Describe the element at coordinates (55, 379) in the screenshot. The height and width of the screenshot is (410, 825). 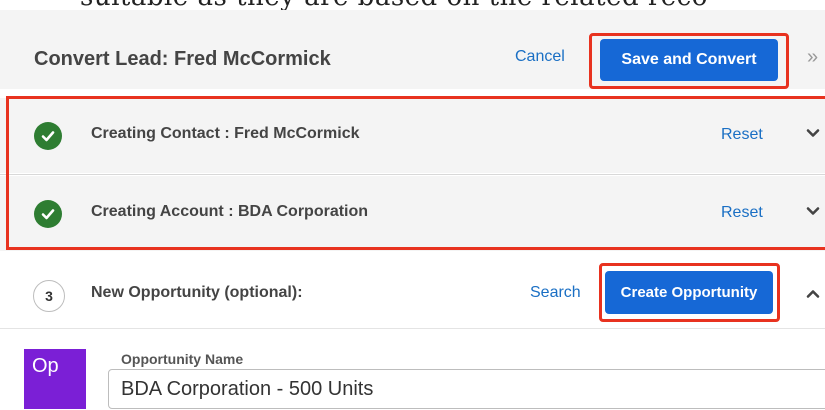
I see `opportunity-module-badge: Op` at that location.